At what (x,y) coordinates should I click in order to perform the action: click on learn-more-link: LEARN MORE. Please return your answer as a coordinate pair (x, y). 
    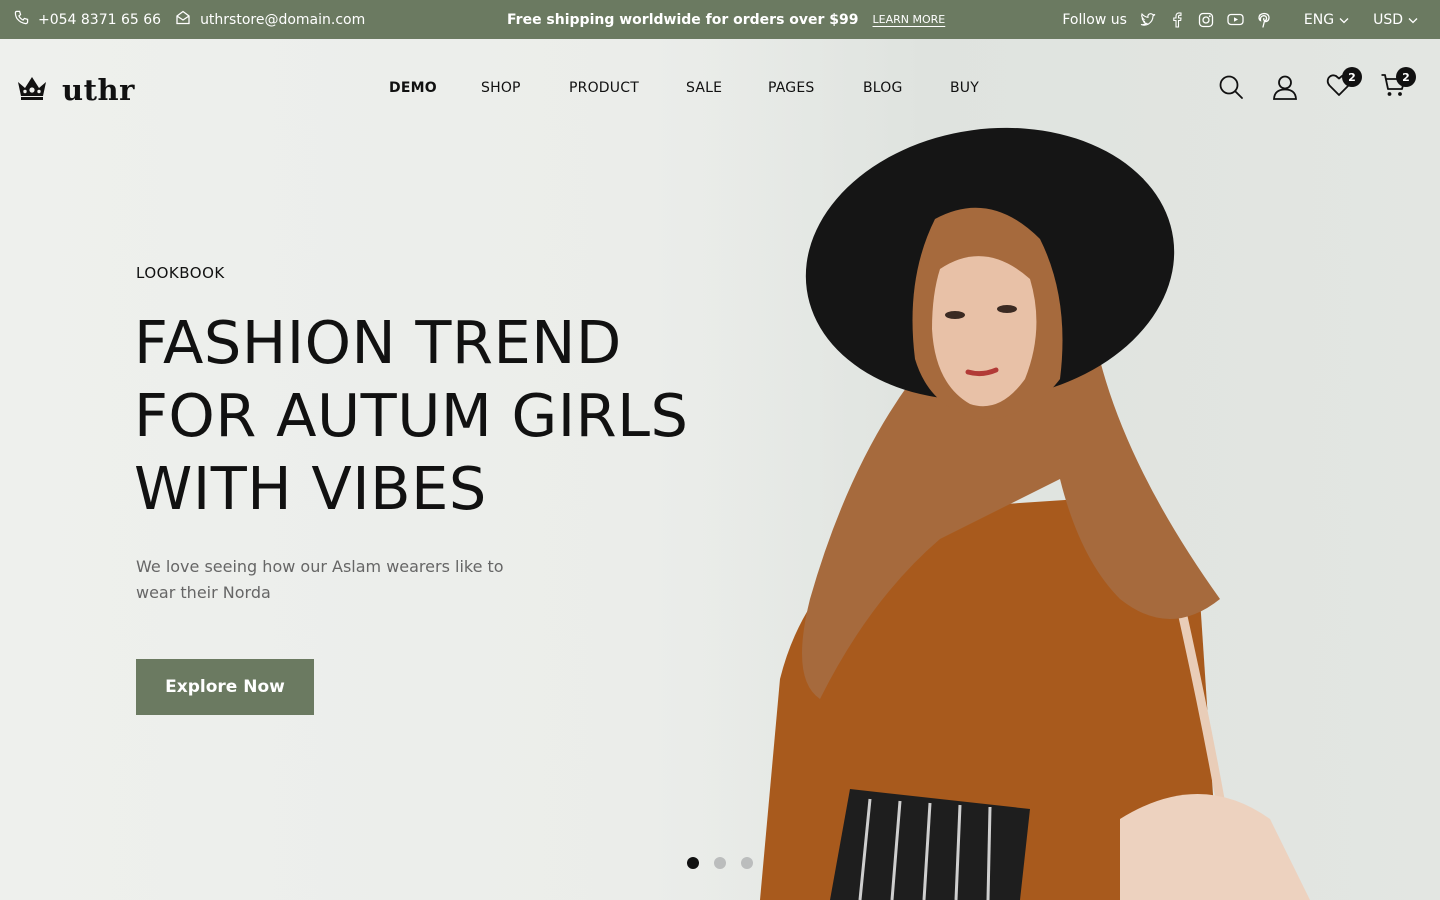
    Looking at the image, I should click on (909, 19).